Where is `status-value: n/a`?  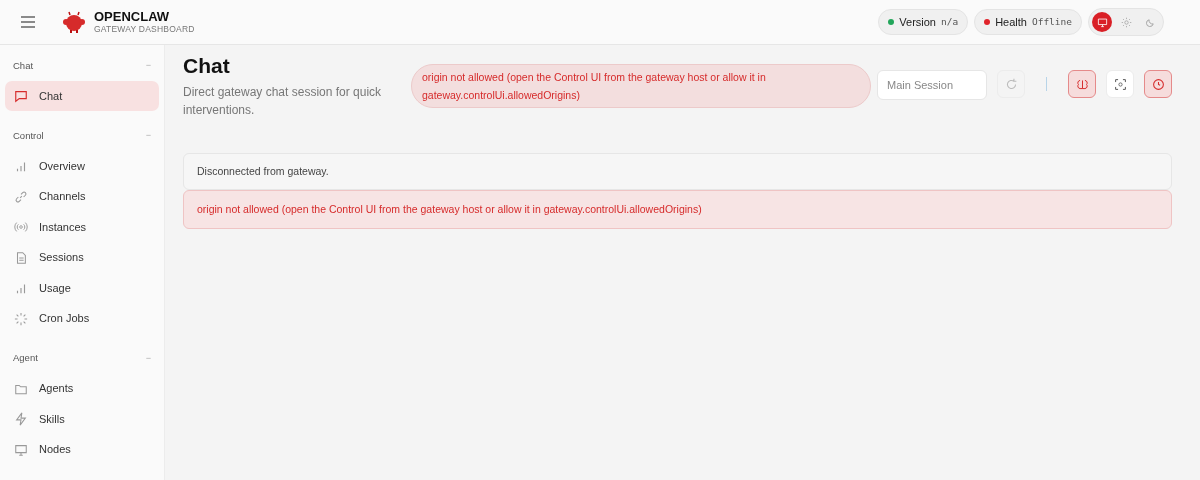
status-value: n/a is located at coordinates (950, 21).